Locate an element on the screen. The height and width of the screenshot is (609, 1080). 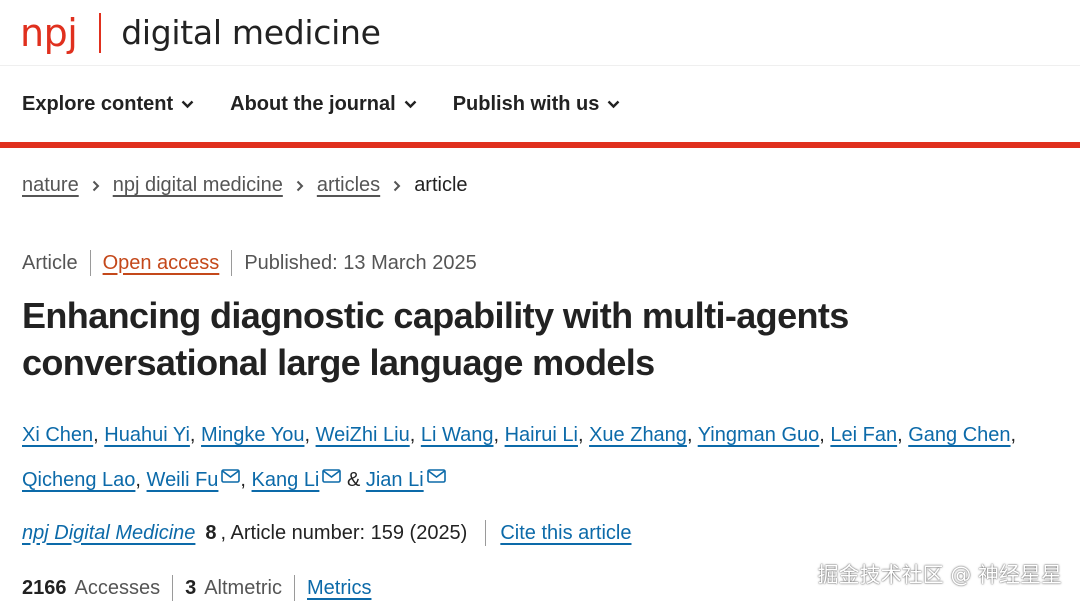
author-link: Qicheng Lao is located at coordinates (78, 480).